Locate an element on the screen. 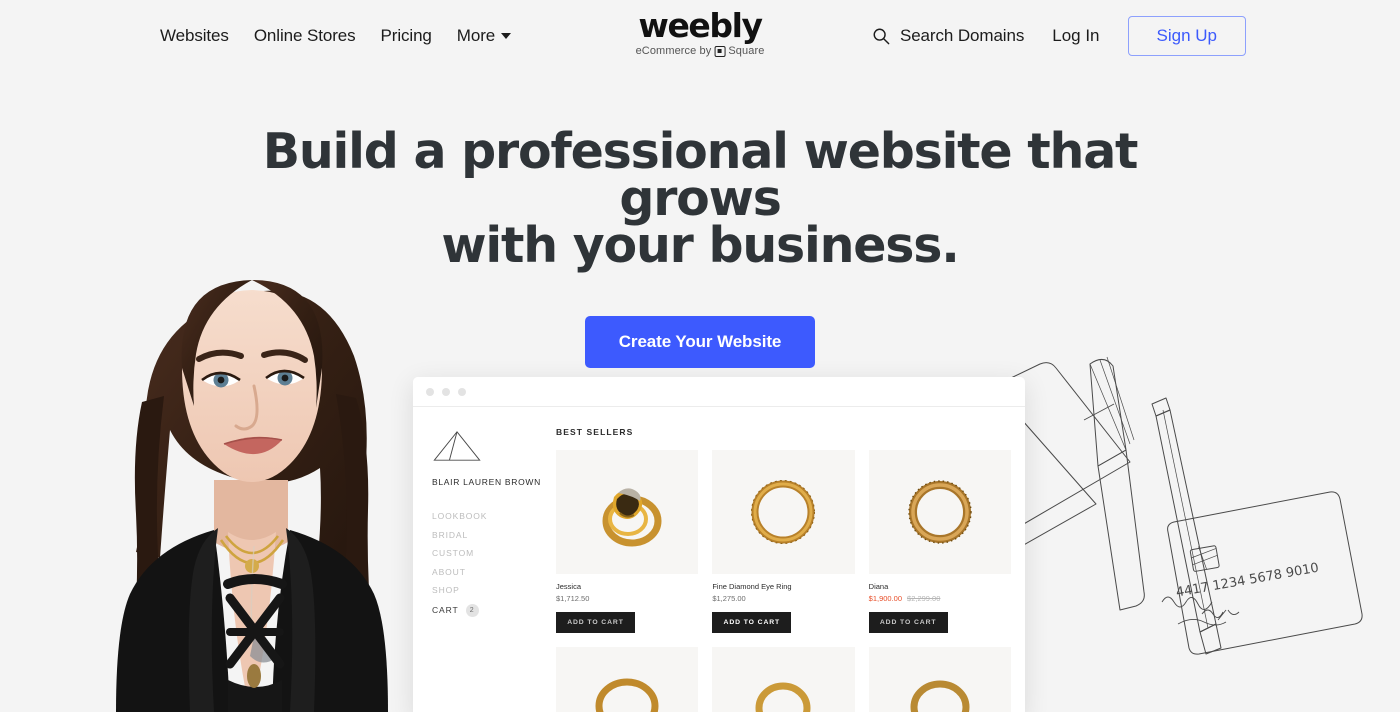  store-nav-item-cart: CART 2 is located at coordinates (494, 610).